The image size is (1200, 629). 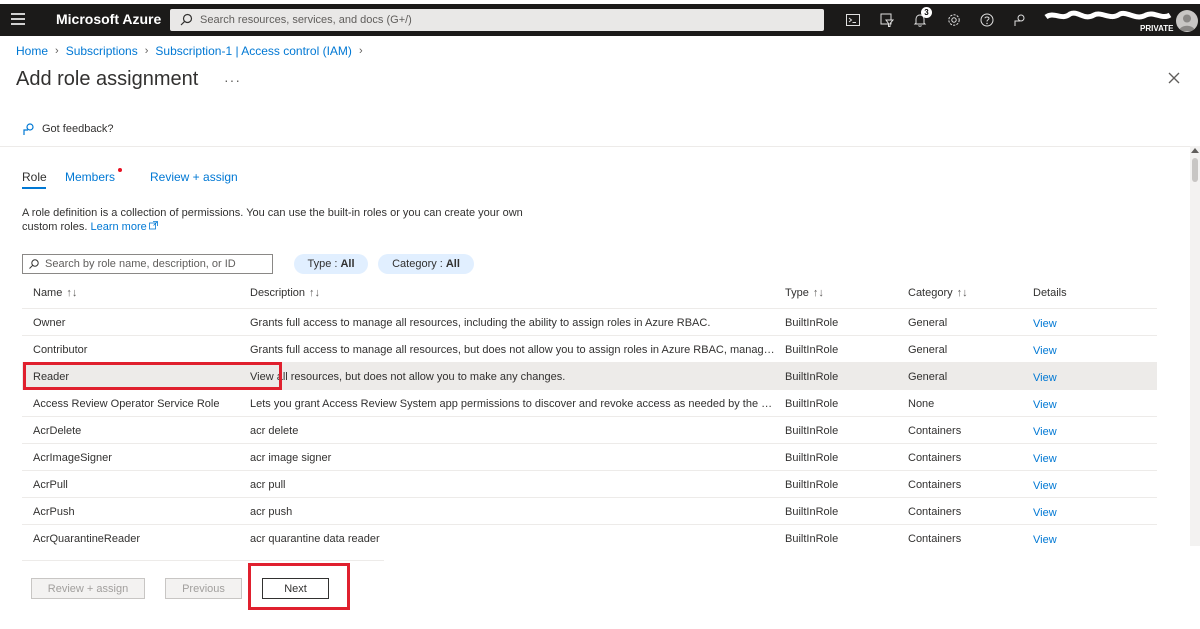 What do you see at coordinates (194, 177) in the screenshot?
I see `tab-review-assign: Review + assign` at bounding box center [194, 177].